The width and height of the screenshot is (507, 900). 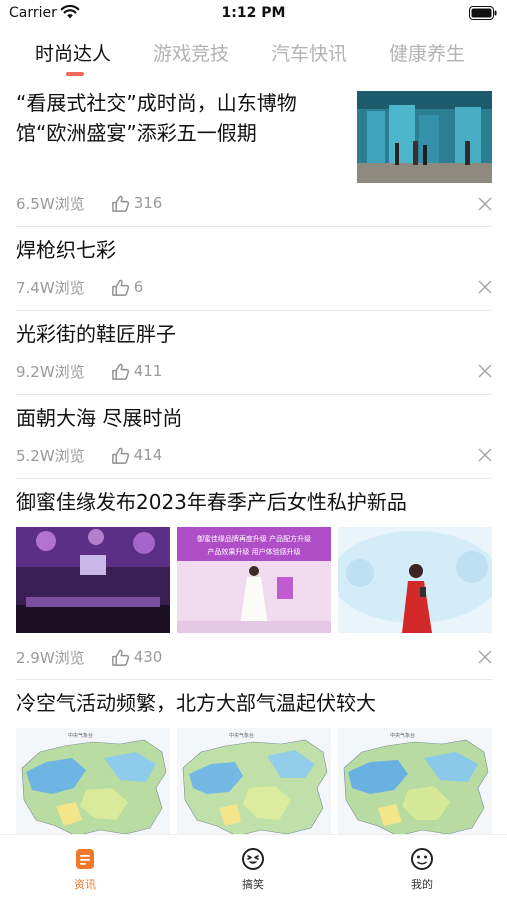 What do you see at coordinates (96, 334) in the screenshot?
I see `article-title: 光彩街的鞋匠胖子` at bounding box center [96, 334].